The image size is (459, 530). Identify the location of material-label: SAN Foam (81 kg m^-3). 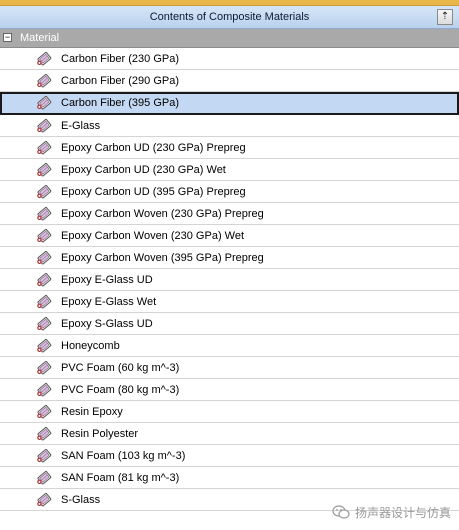
(120, 478).